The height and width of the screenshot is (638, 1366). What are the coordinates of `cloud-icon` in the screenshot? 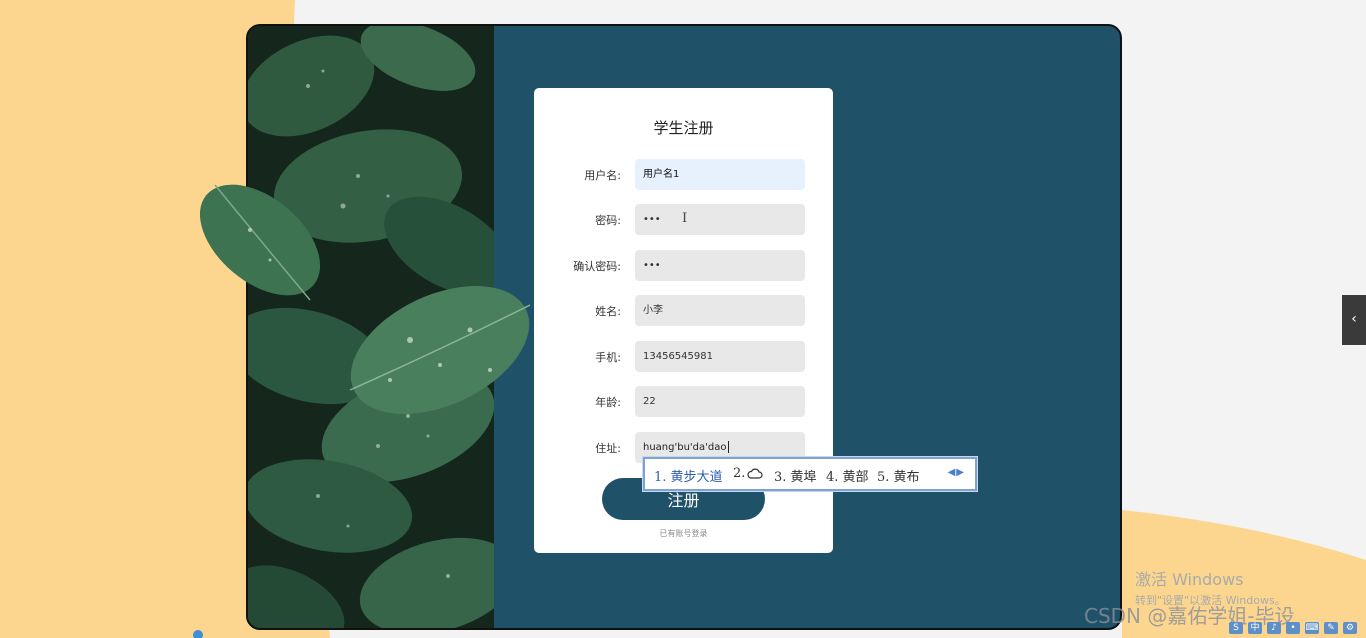 It's located at (755, 473).